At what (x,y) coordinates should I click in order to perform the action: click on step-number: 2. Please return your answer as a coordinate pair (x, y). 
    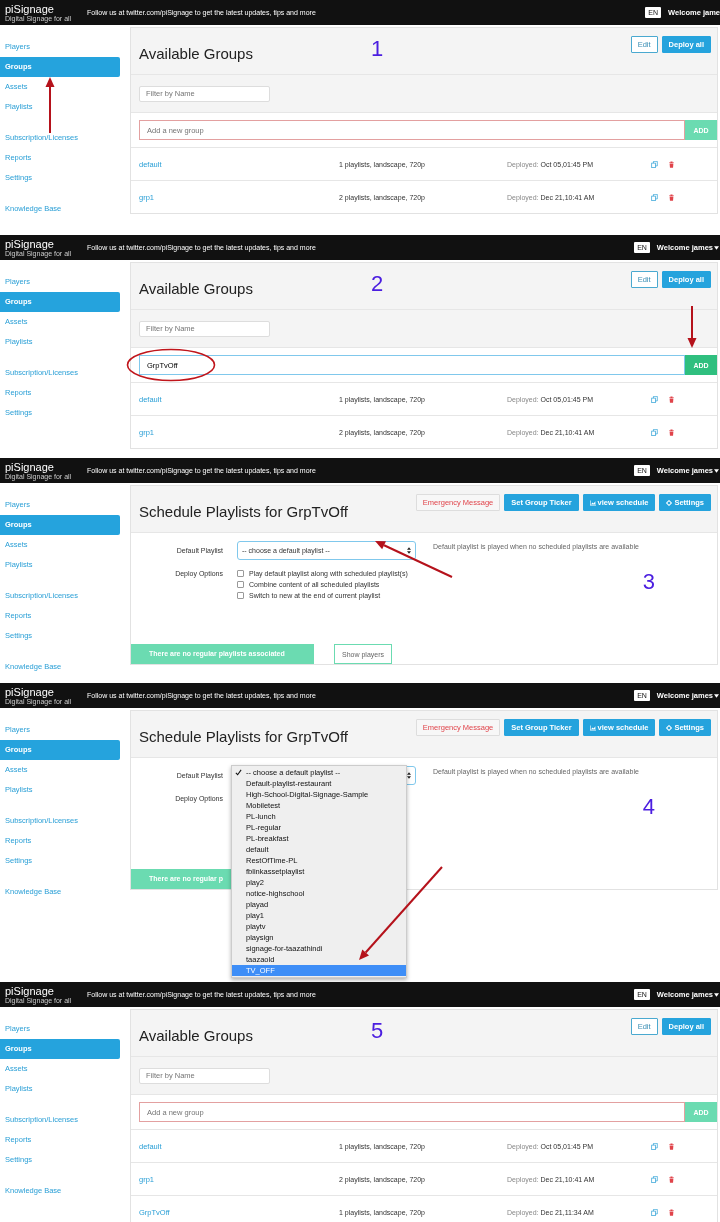
    Looking at the image, I should click on (377, 284).